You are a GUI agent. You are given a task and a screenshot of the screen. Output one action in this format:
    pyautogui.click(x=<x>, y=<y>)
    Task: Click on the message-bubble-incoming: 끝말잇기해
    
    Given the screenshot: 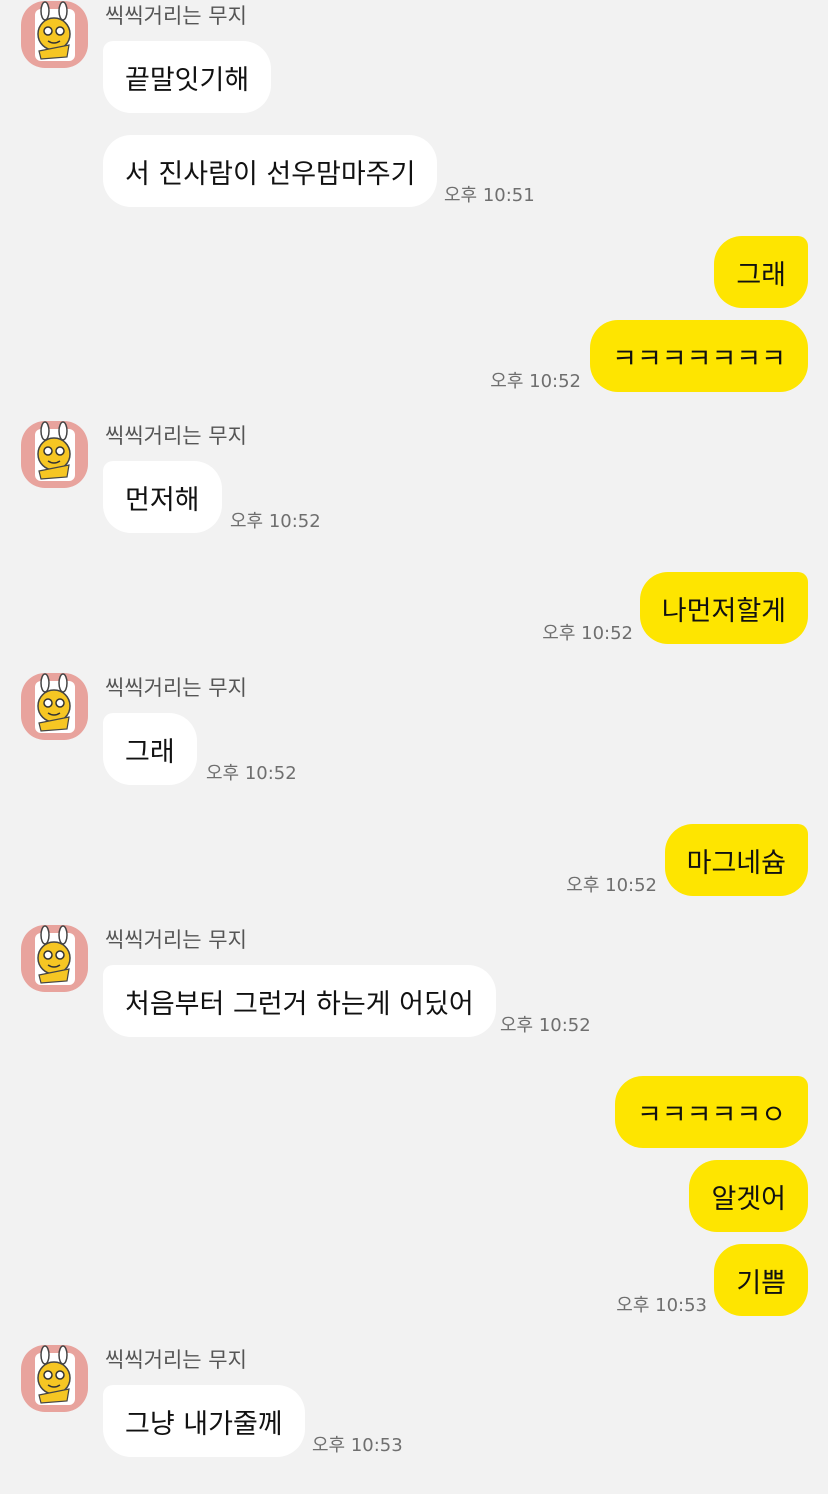 What is the action you would take?
    pyautogui.click(x=187, y=77)
    